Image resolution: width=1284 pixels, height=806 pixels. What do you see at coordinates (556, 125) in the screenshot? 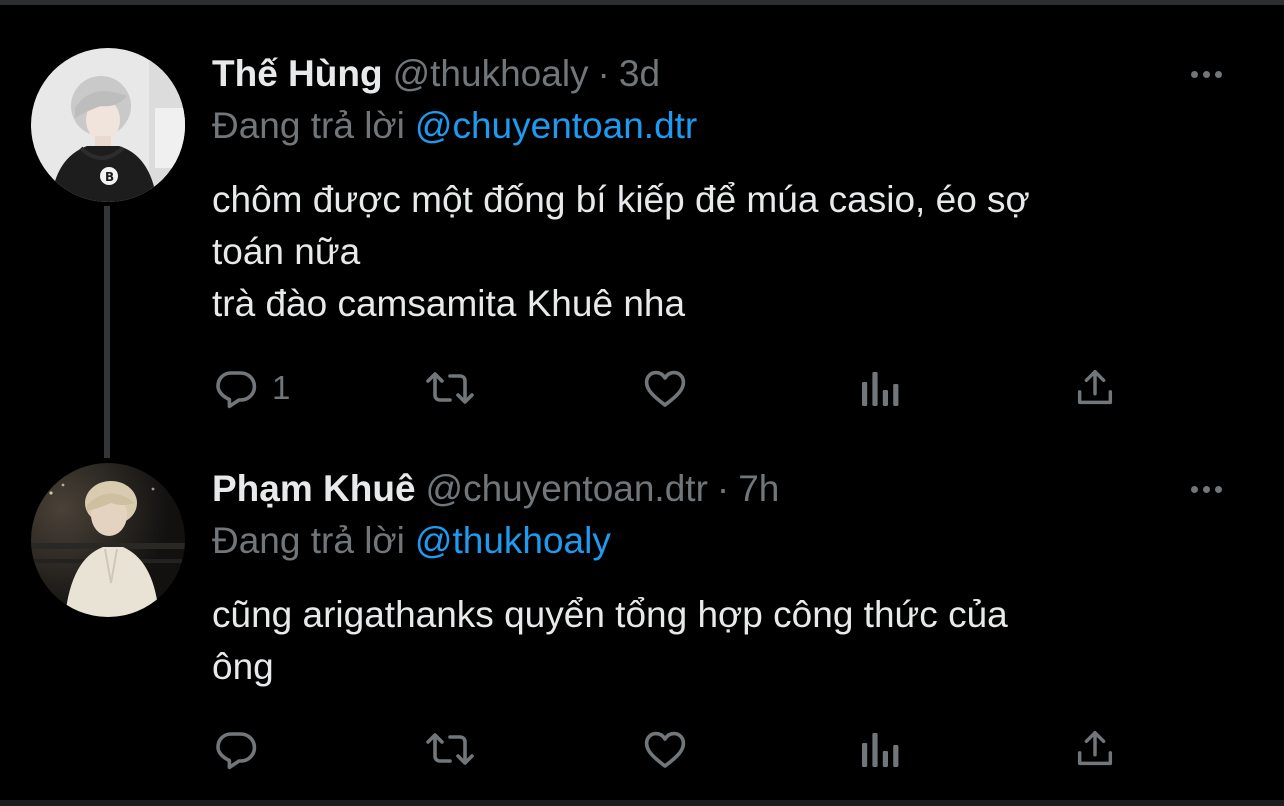
I see `mention-link: @chuyentoan.dtr` at bounding box center [556, 125].